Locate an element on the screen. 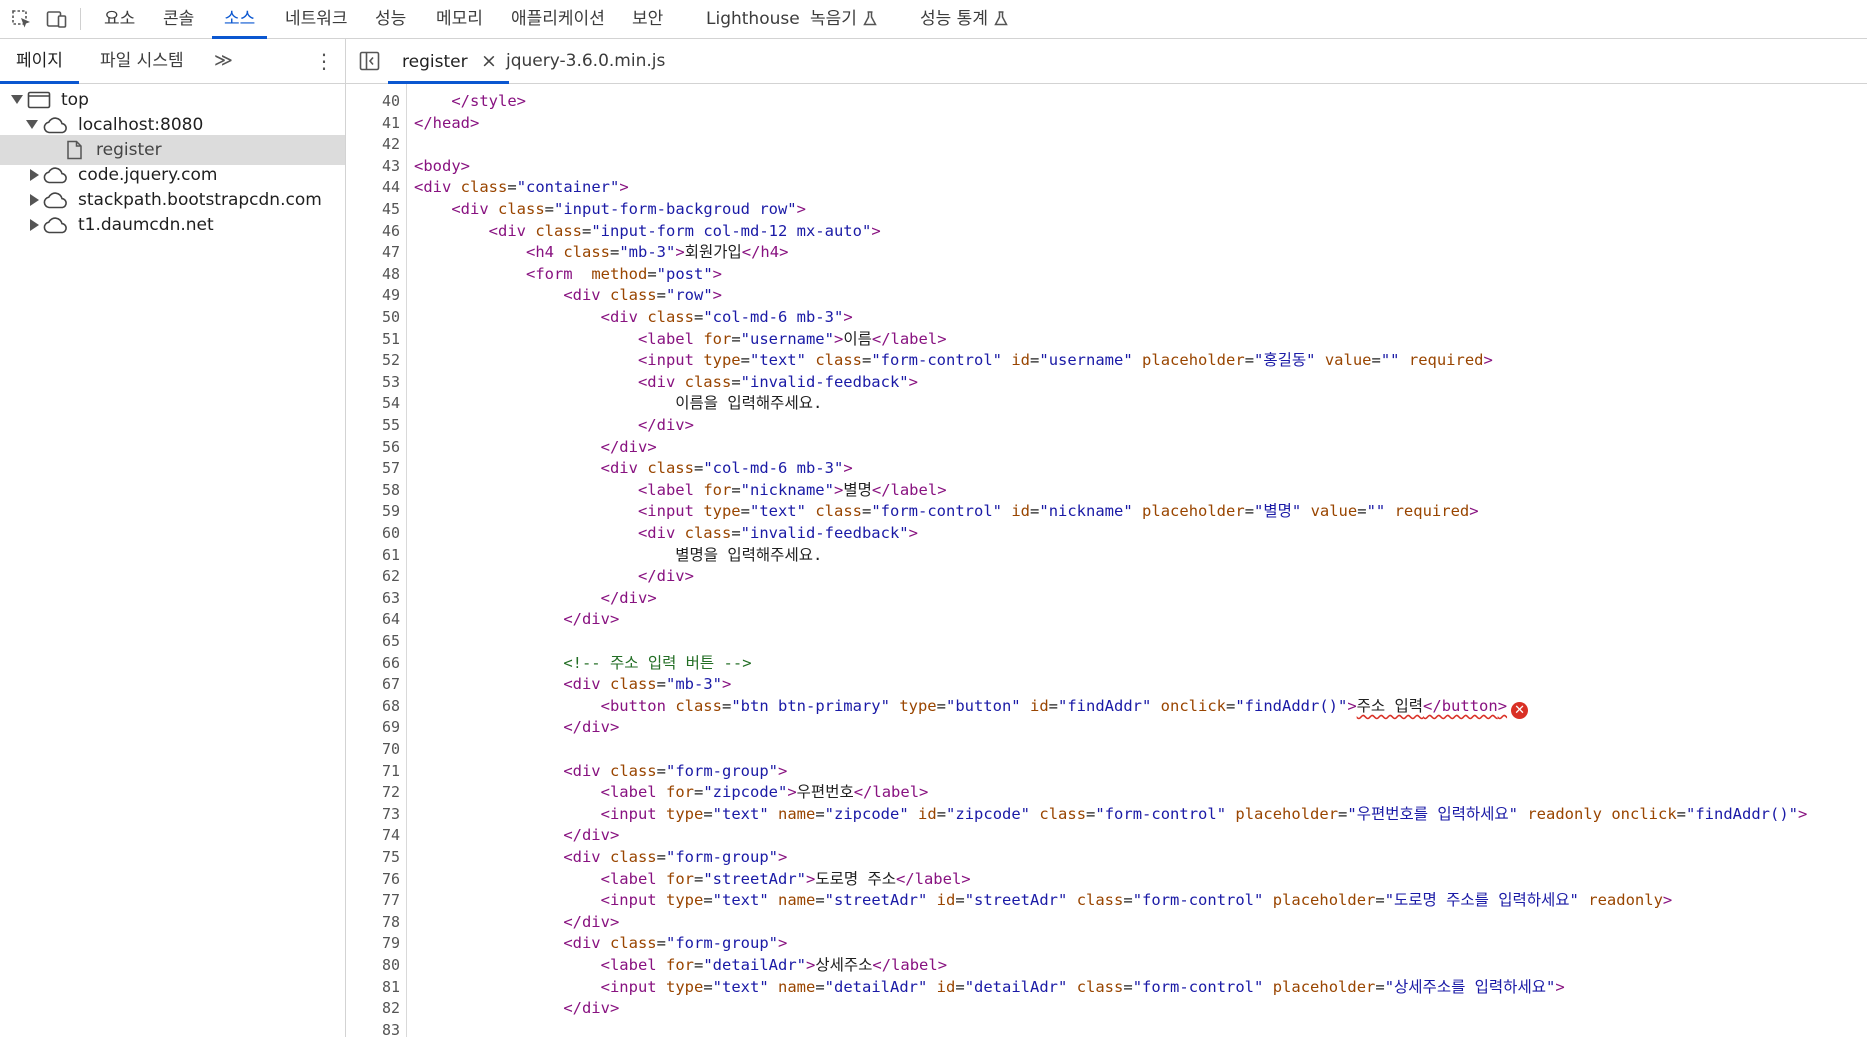 The image size is (1867, 1041). line-number: 46 is located at coordinates (373, 232).